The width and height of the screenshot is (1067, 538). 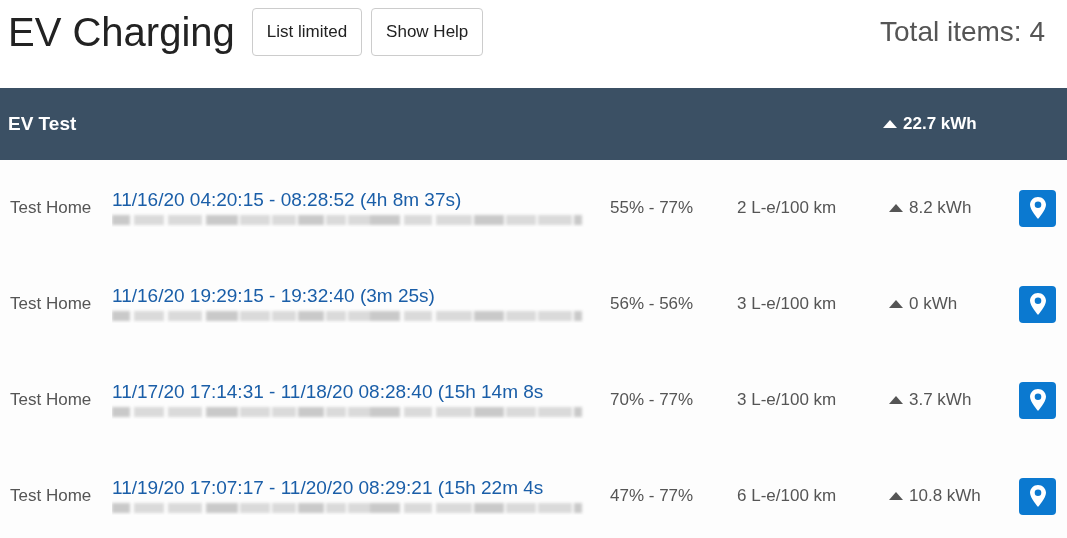 I want to click on group-name: EV Test, so click(x=43, y=124).